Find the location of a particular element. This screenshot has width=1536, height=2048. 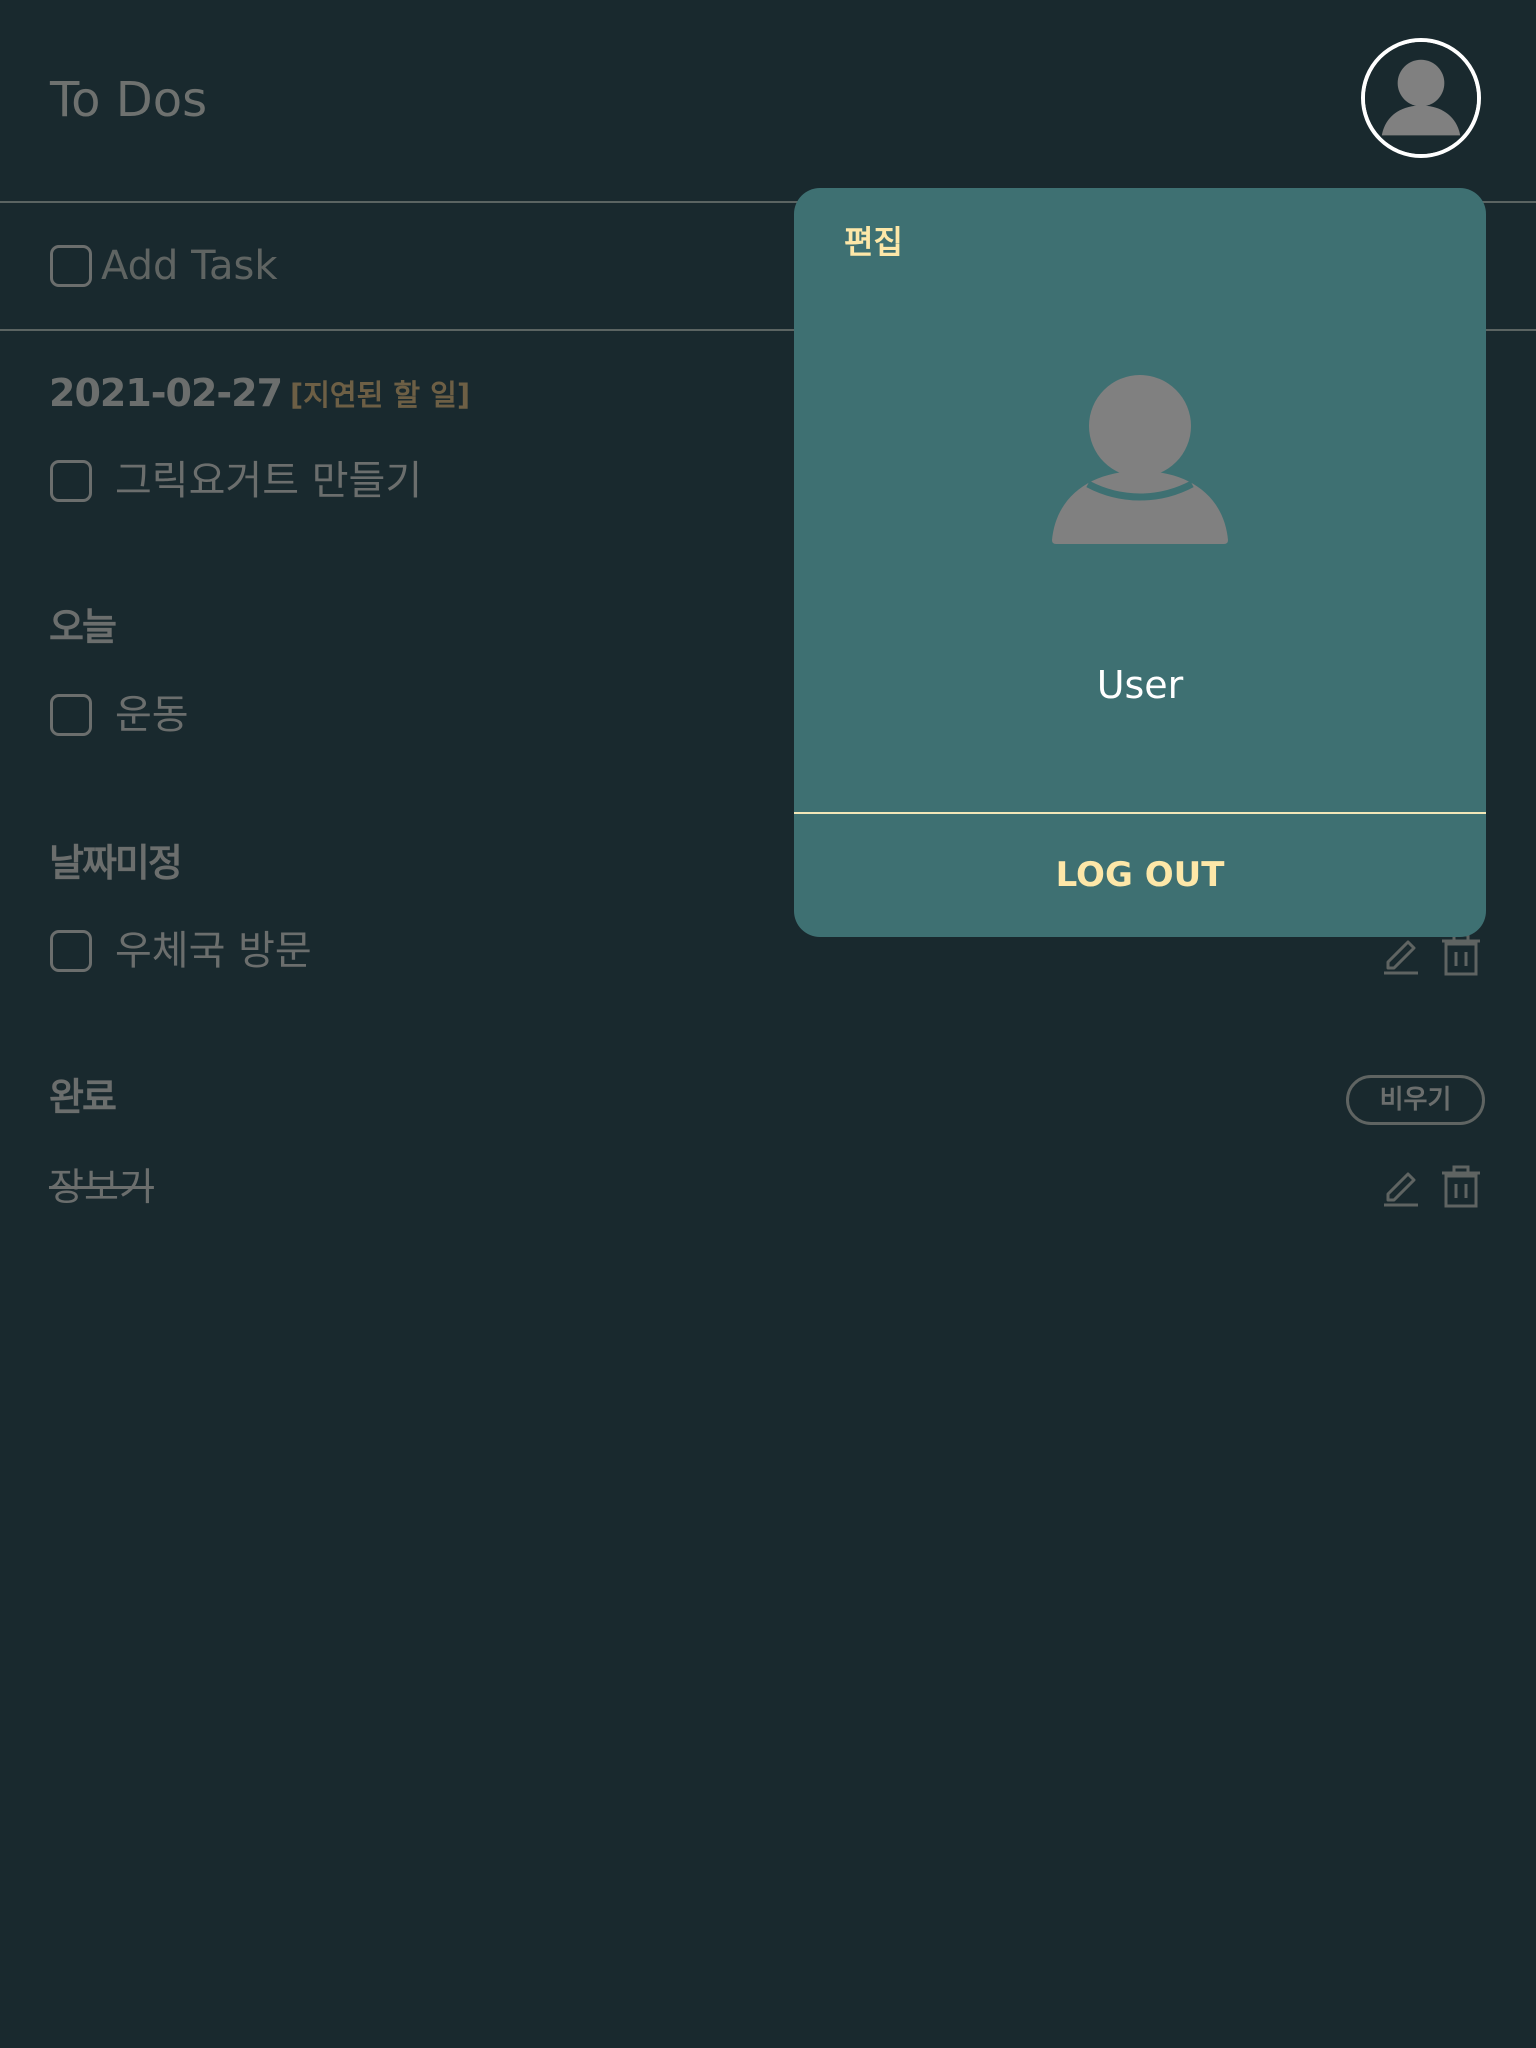

overdue-tag: [지연된 할 일] is located at coordinates (380, 395).